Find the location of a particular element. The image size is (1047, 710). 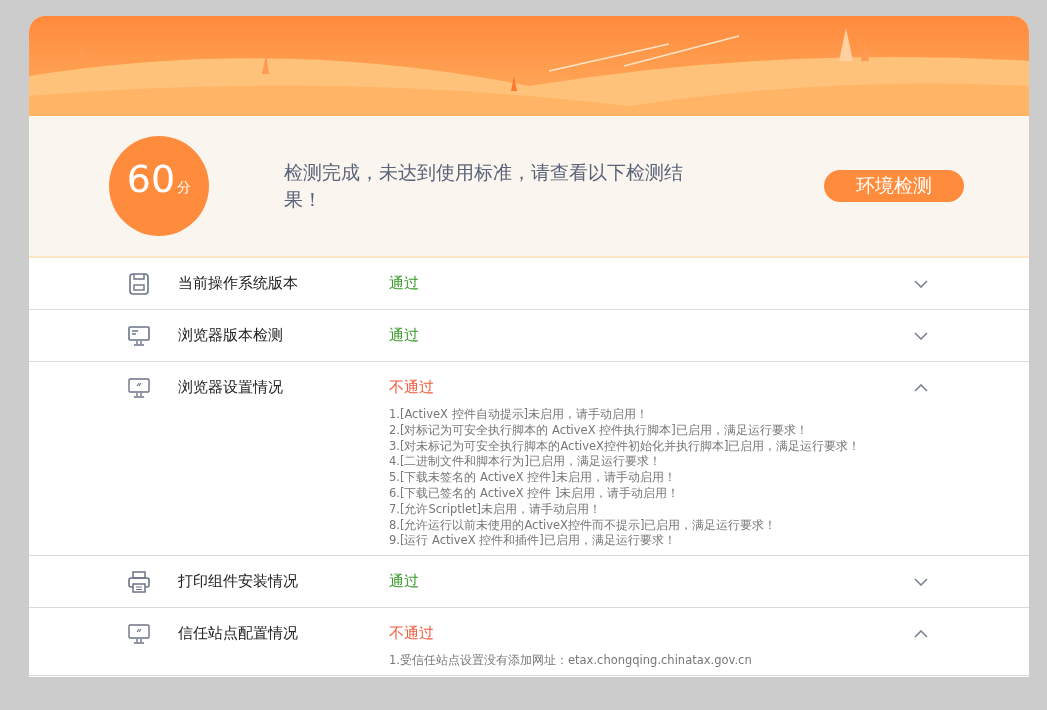

check-detail: 6.[下载已签名的 ActiveX 控件 ]未启用，请手动启用！ is located at coordinates (535, 494).